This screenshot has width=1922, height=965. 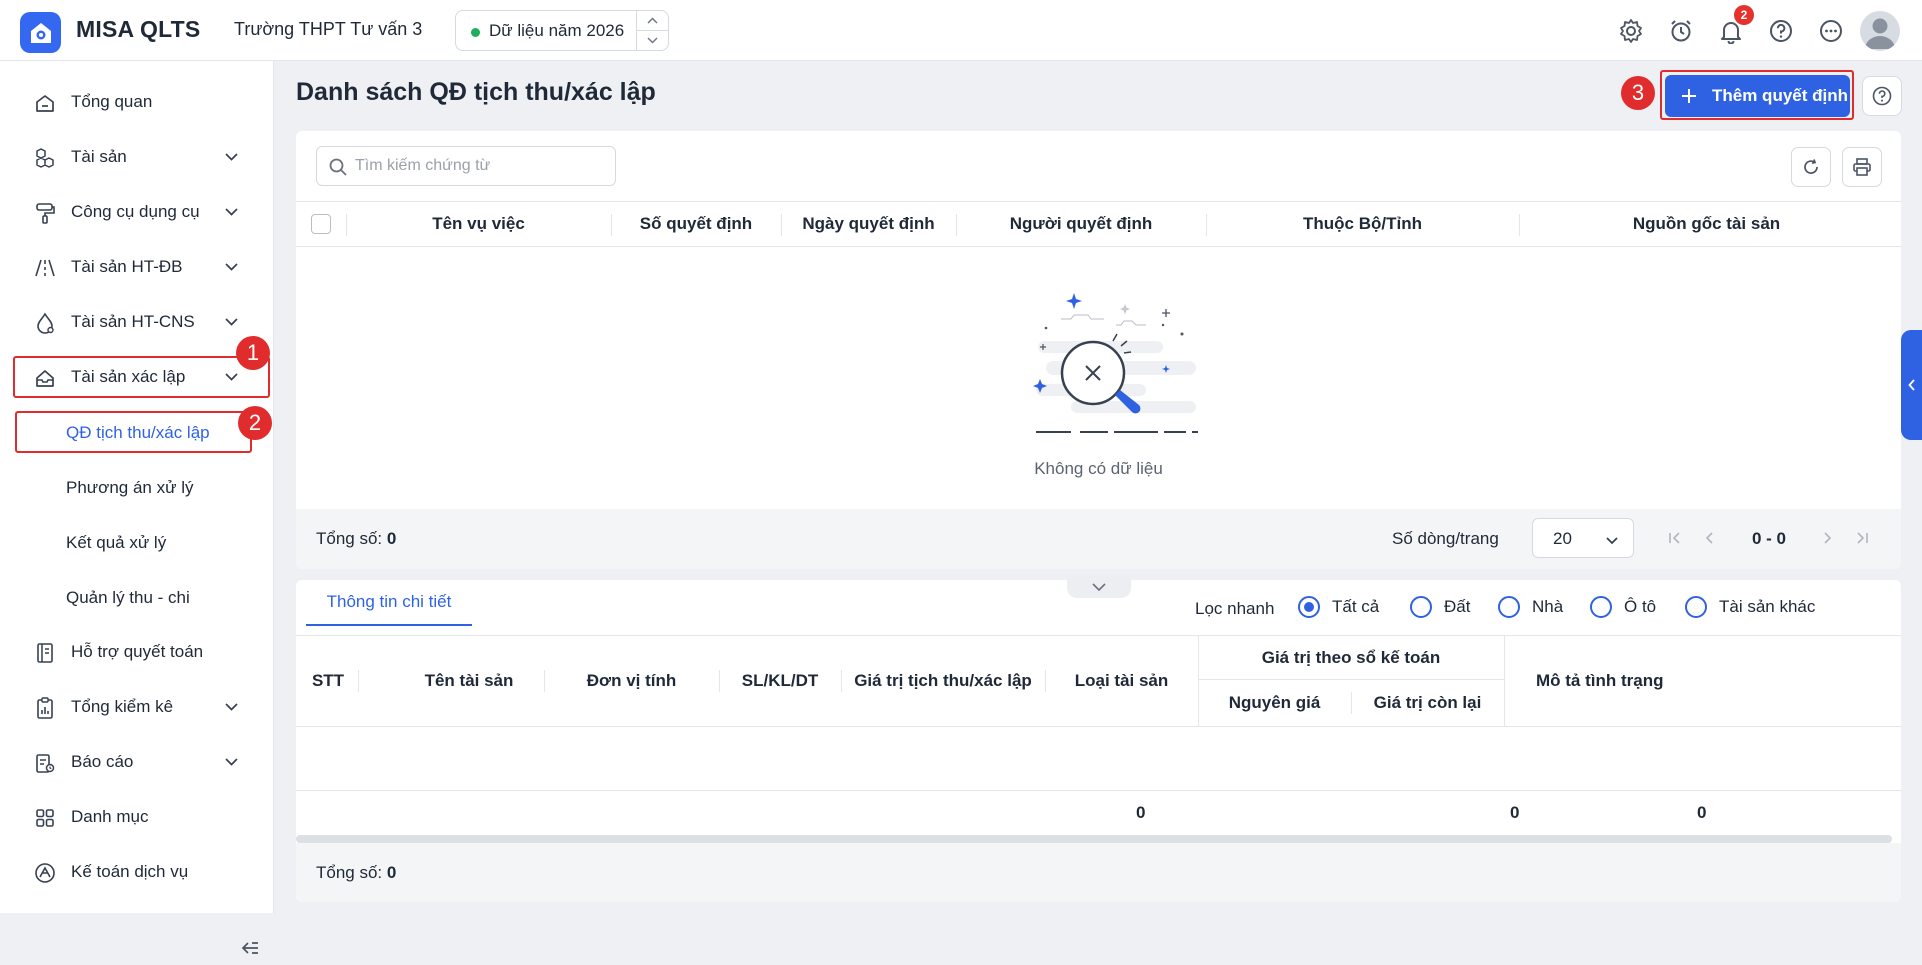 What do you see at coordinates (128, 376) in the screenshot?
I see `sidebar-item-label: Tài sản xác lập` at bounding box center [128, 376].